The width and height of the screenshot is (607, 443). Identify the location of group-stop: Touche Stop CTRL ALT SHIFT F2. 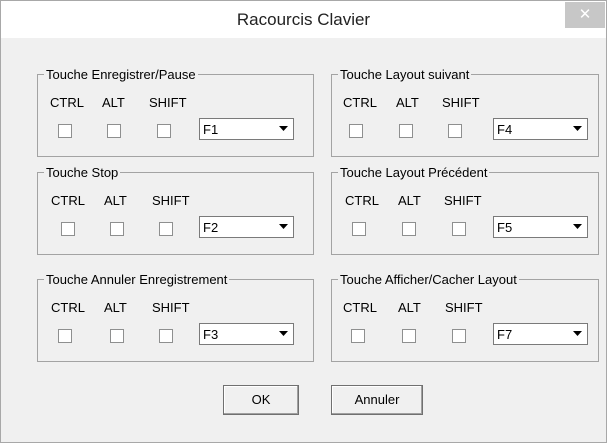
(175, 210).